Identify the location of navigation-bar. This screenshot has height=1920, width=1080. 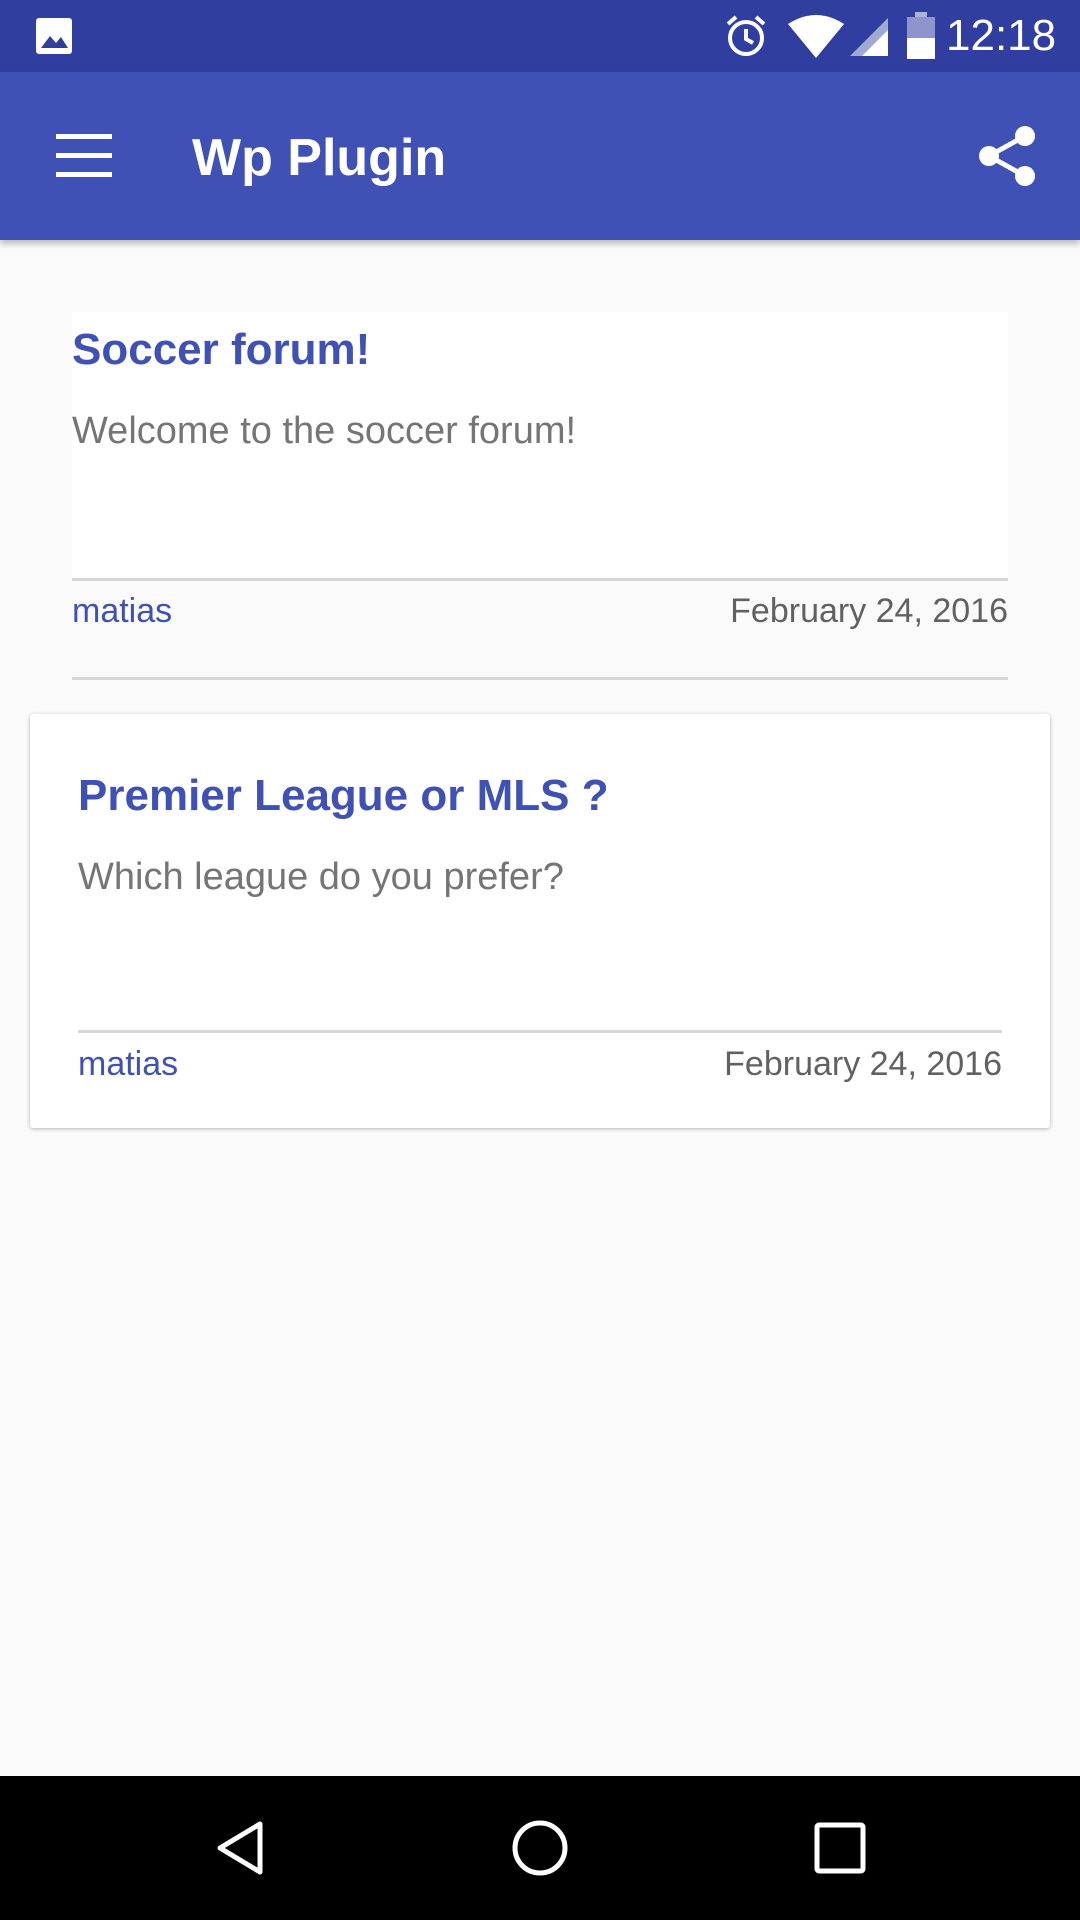
(540, 1848).